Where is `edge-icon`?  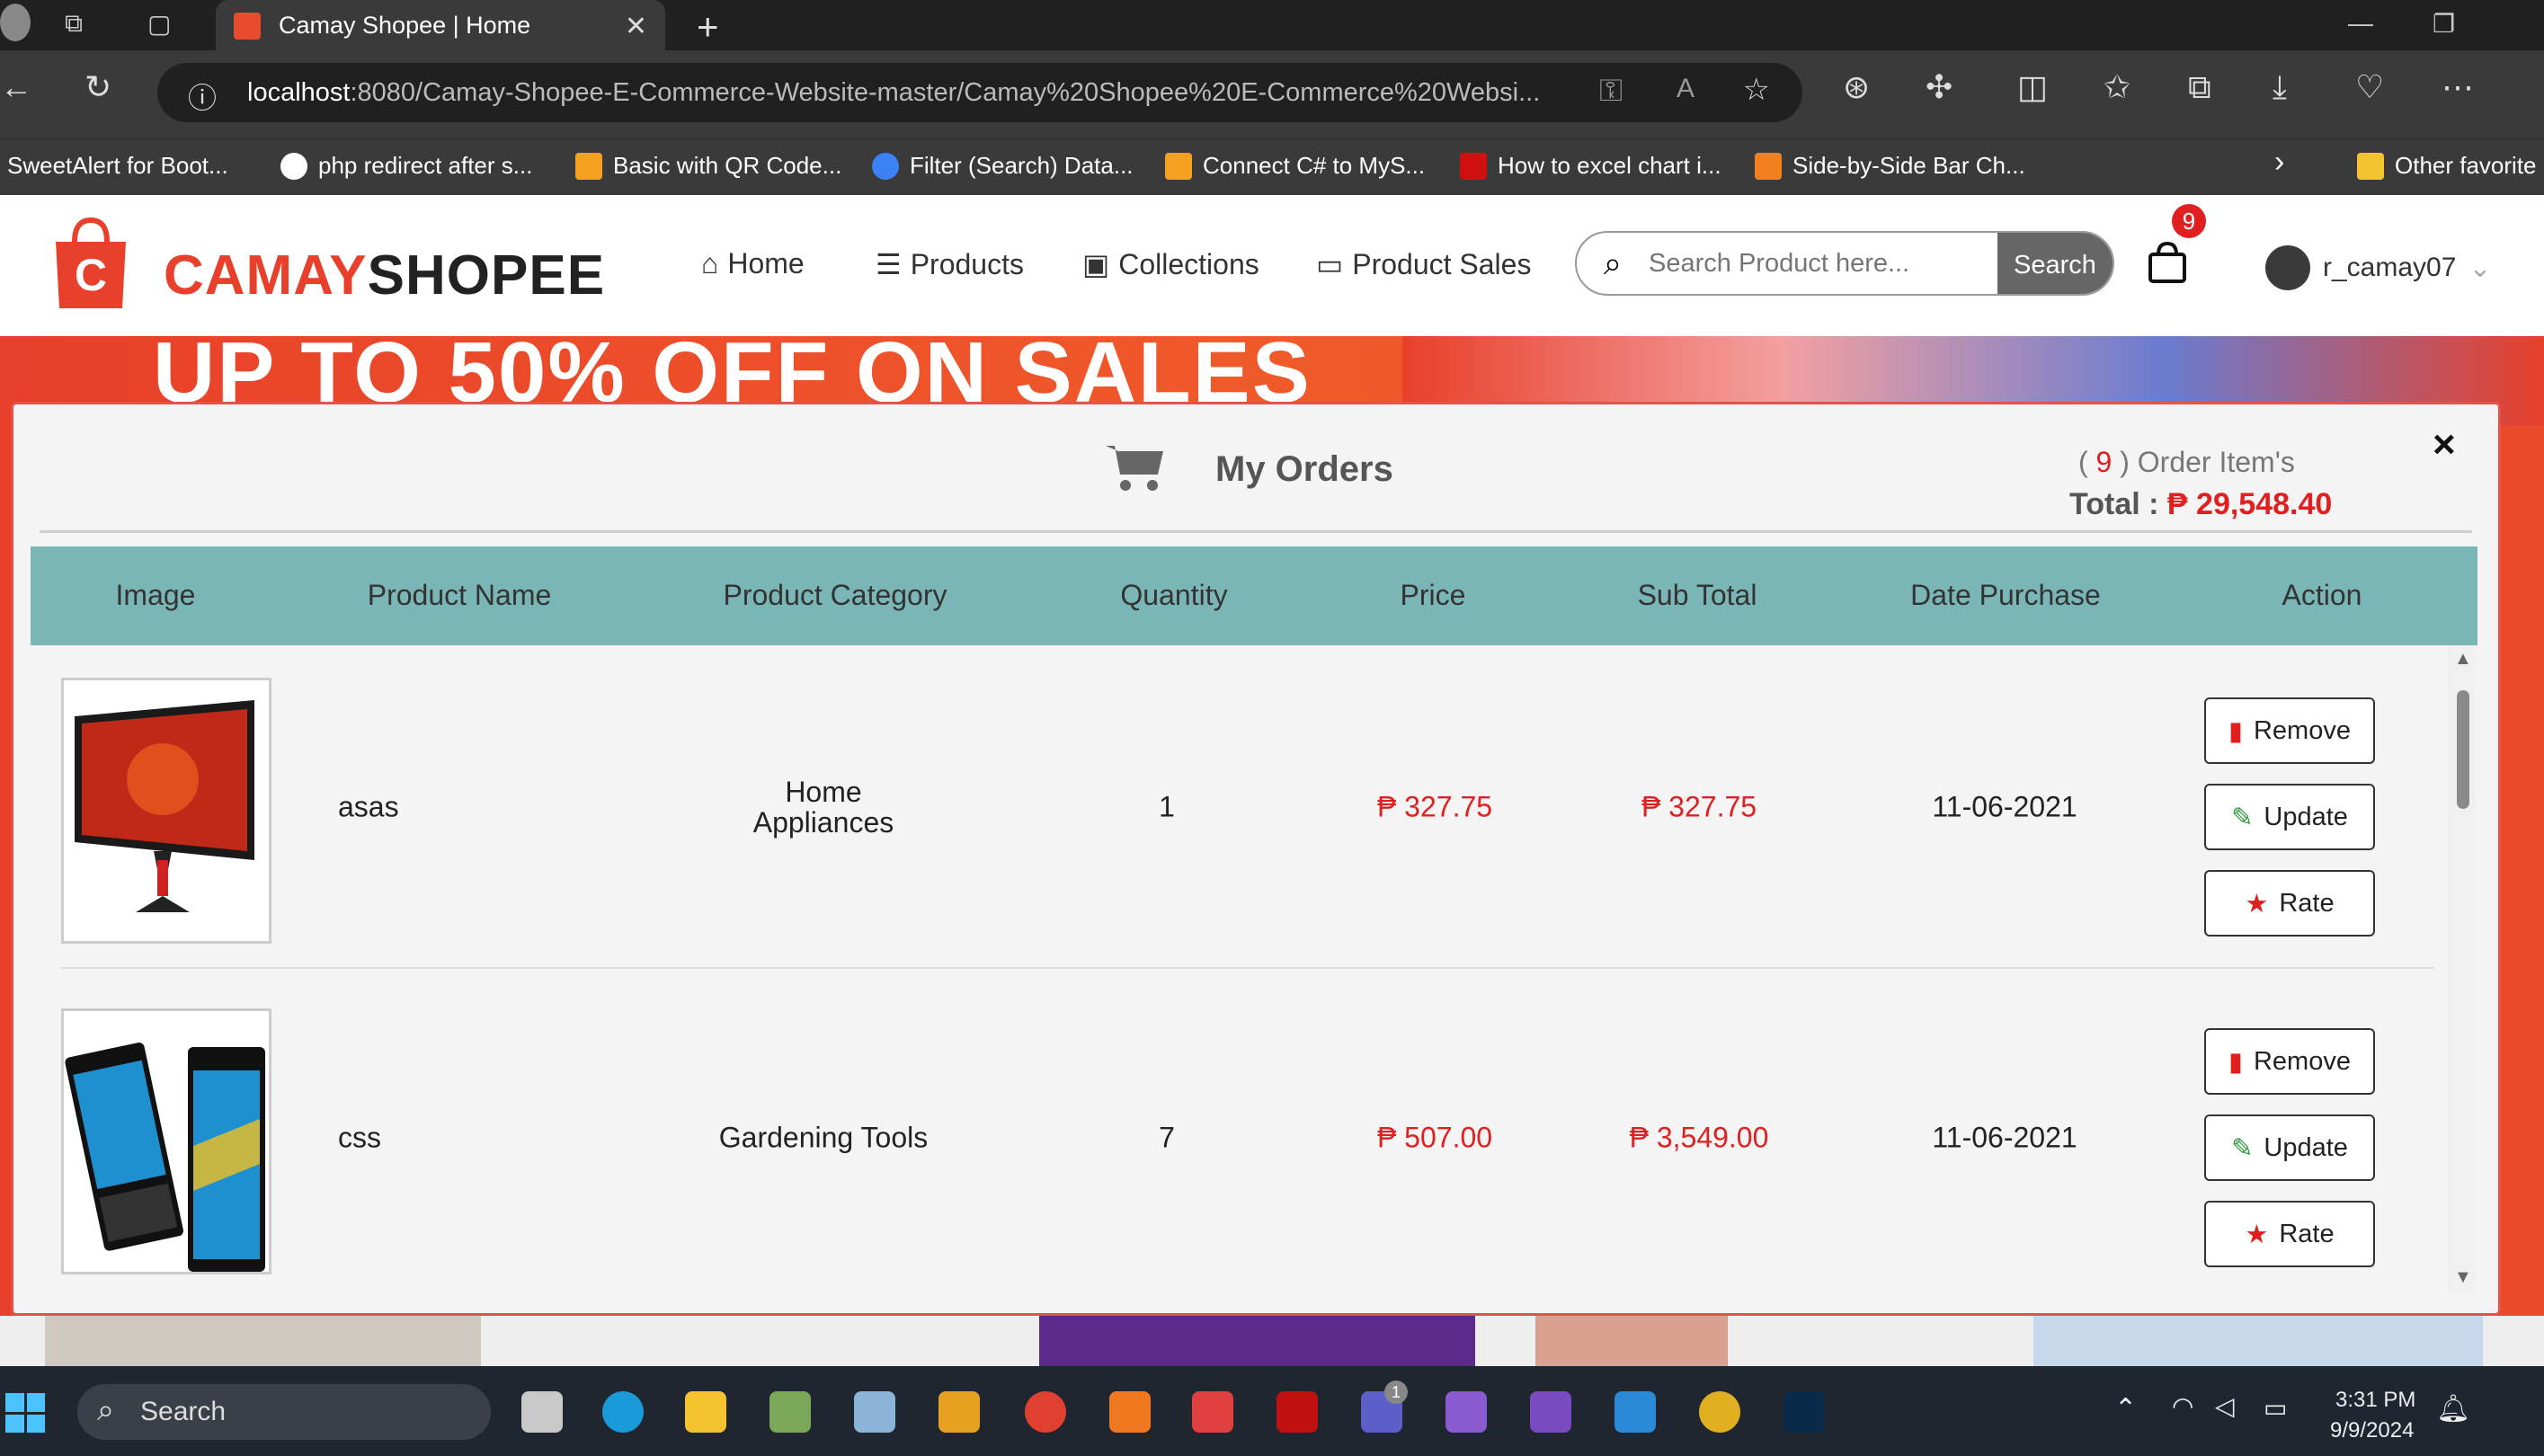 edge-icon is located at coordinates (623, 1412).